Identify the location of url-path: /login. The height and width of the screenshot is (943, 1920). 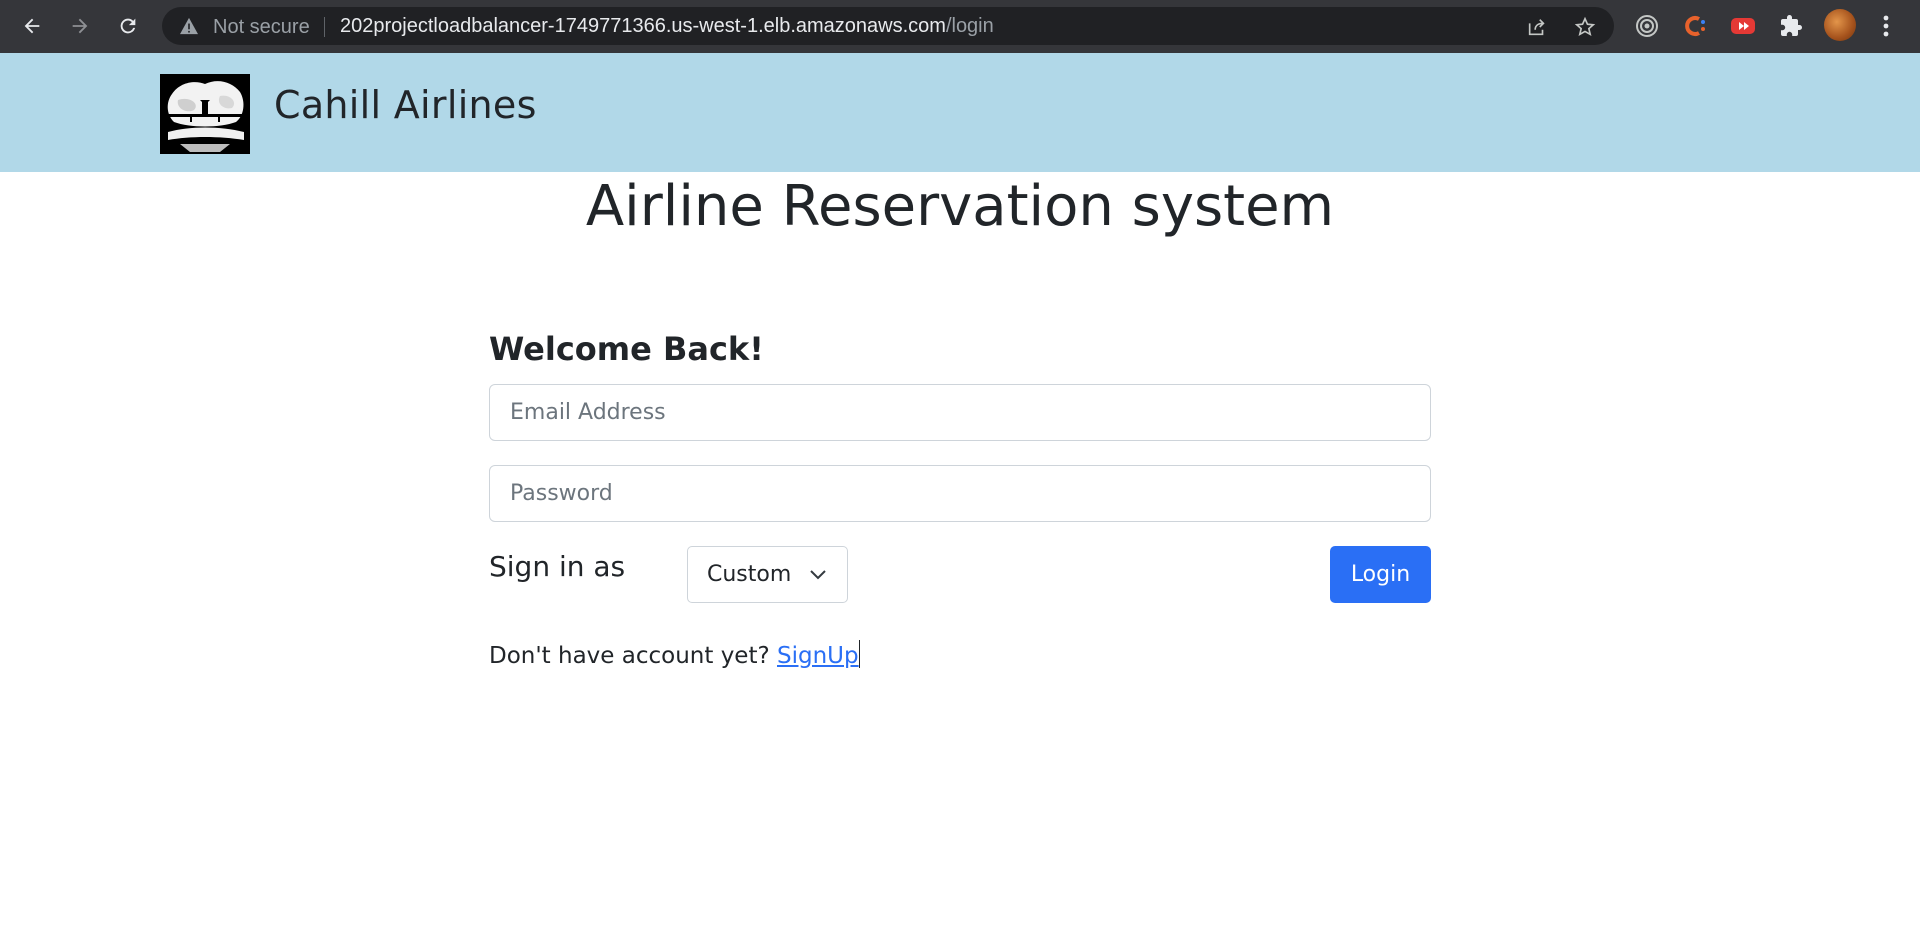
(969, 26).